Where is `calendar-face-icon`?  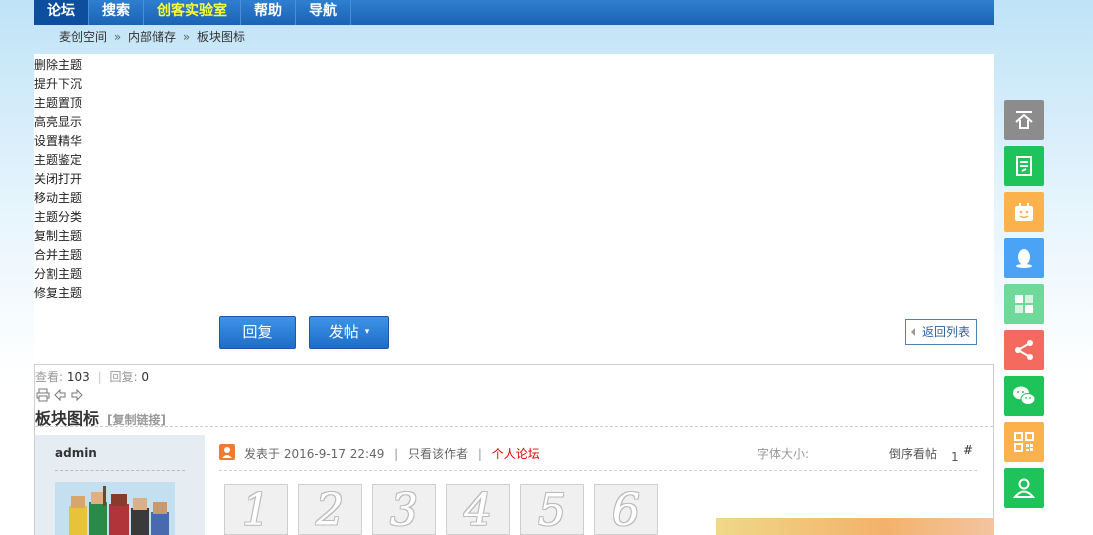
calendar-face-icon is located at coordinates (1024, 212).